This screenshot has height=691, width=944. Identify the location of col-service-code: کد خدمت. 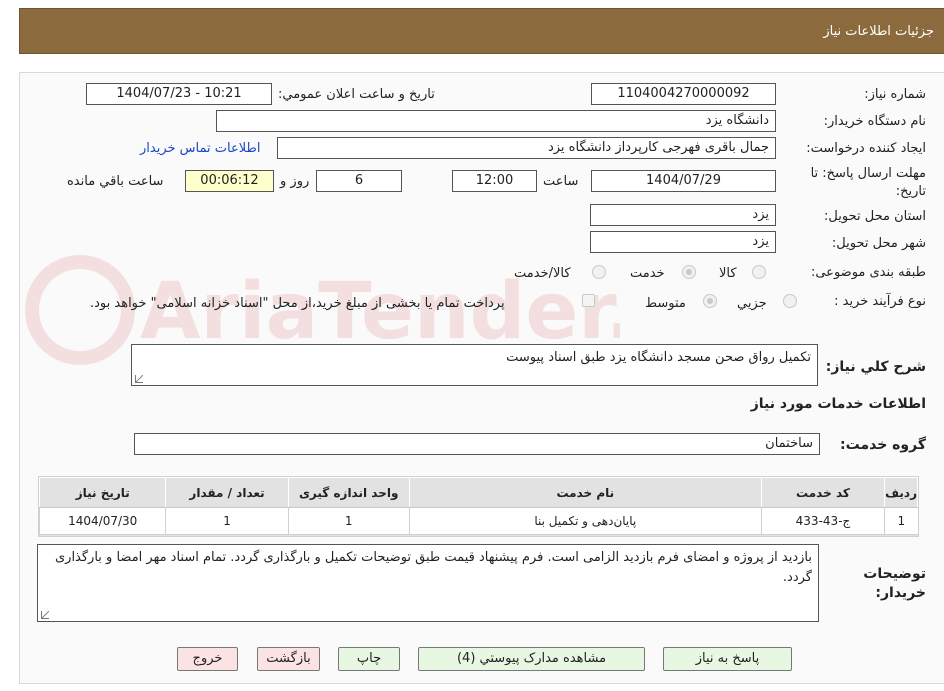
(823, 492).